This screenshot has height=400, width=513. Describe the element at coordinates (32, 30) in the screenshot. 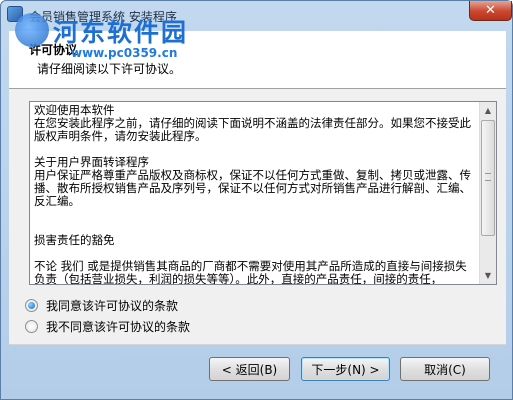

I see `watermark-logo-icon` at that location.